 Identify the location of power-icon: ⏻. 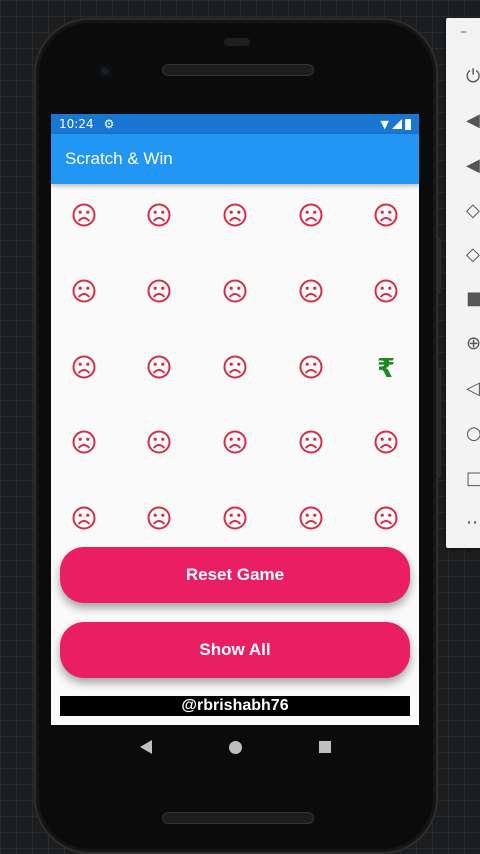
(473, 77).